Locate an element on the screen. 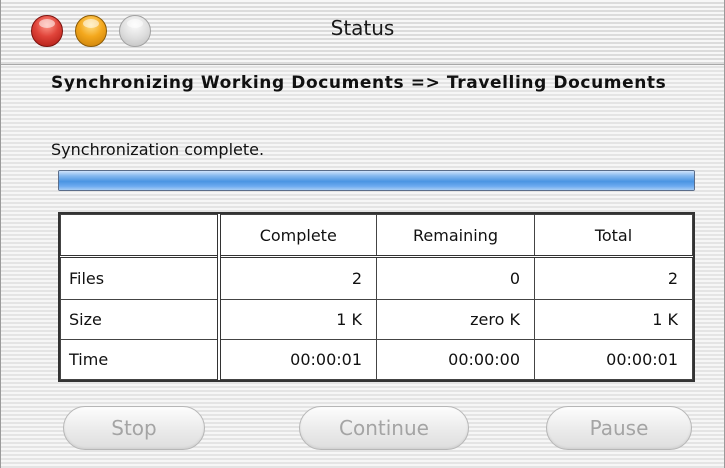 Image resolution: width=725 pixels, height=468 pixels. table-row: Time 00:00:01 00:00:00 00:00:01 is located at coordinates (376, 359).